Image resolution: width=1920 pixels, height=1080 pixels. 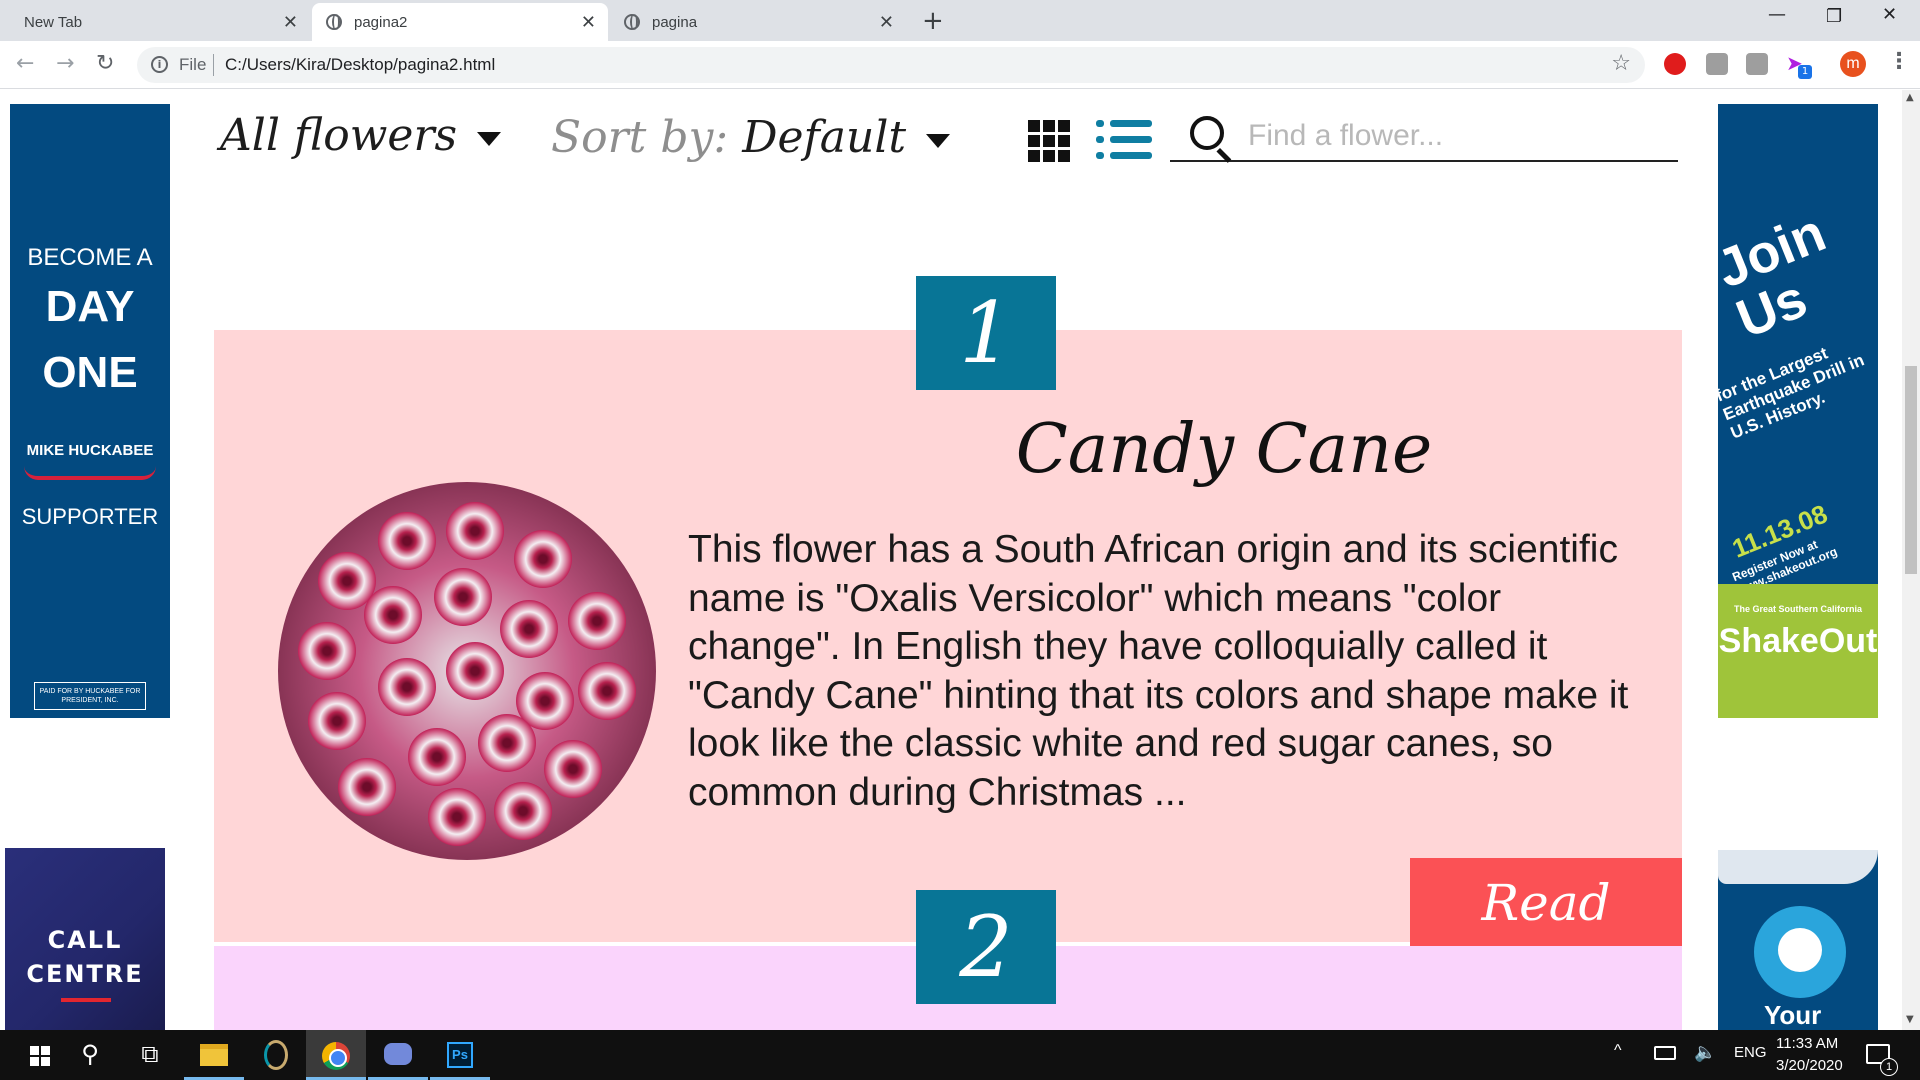 I want to click on page-scrollbar: ▲ ▼, so click(x=1911, y=560).